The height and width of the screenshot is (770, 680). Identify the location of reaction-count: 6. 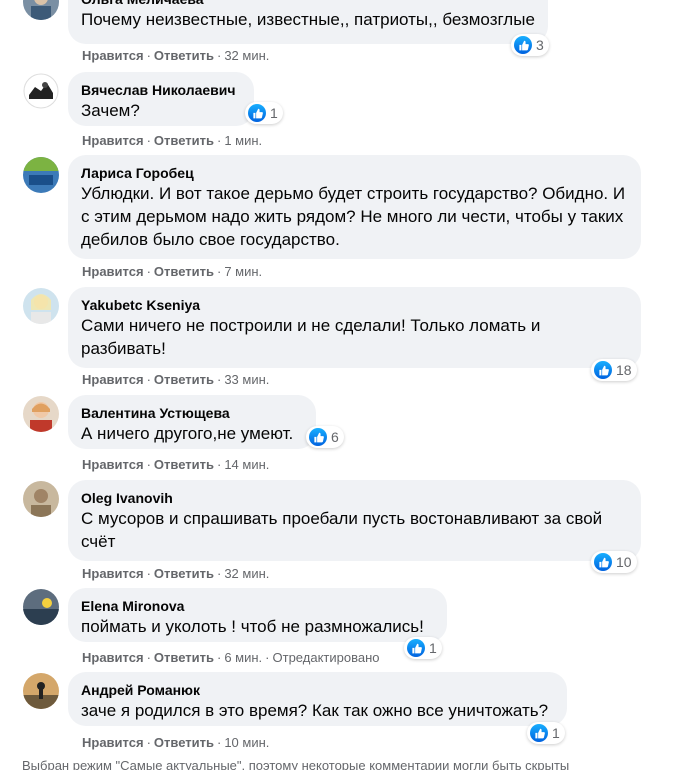
(325, 437).